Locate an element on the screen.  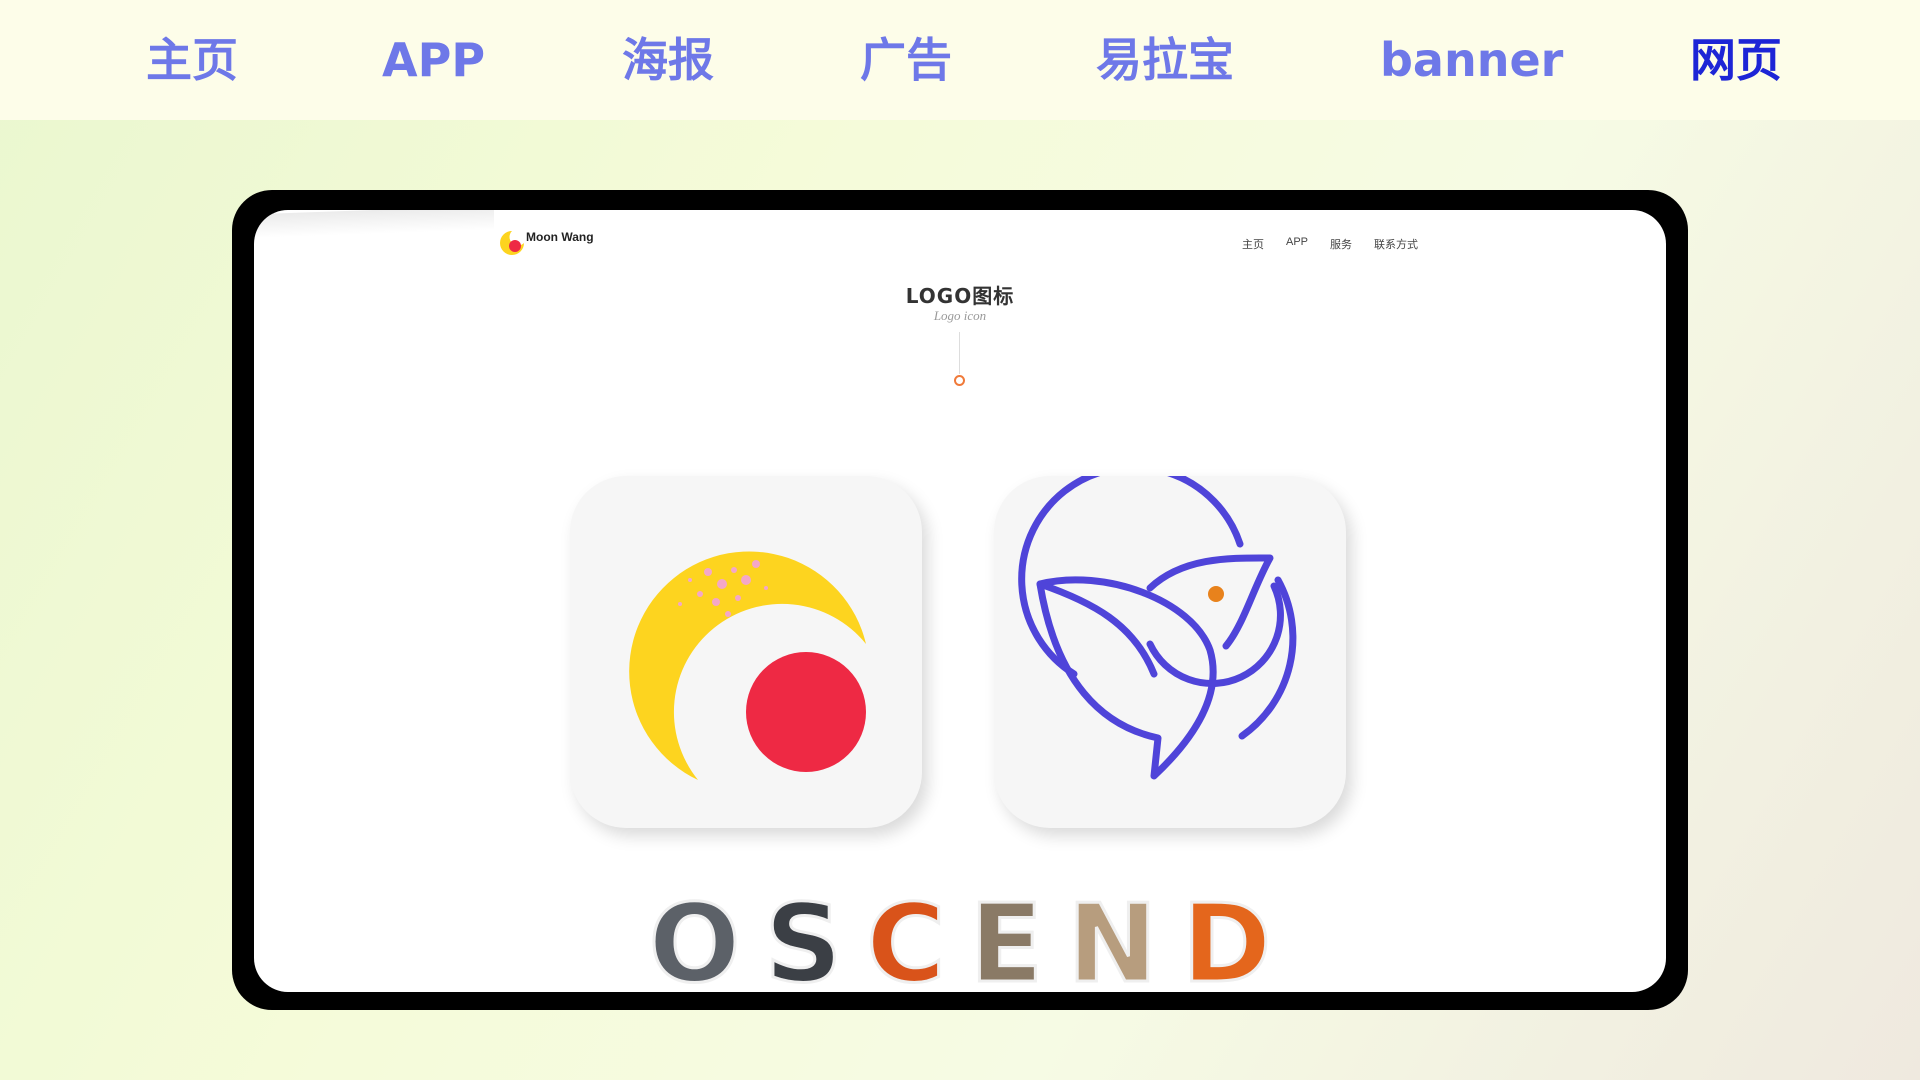
section-divider-line is located at coordinates (959, 353).